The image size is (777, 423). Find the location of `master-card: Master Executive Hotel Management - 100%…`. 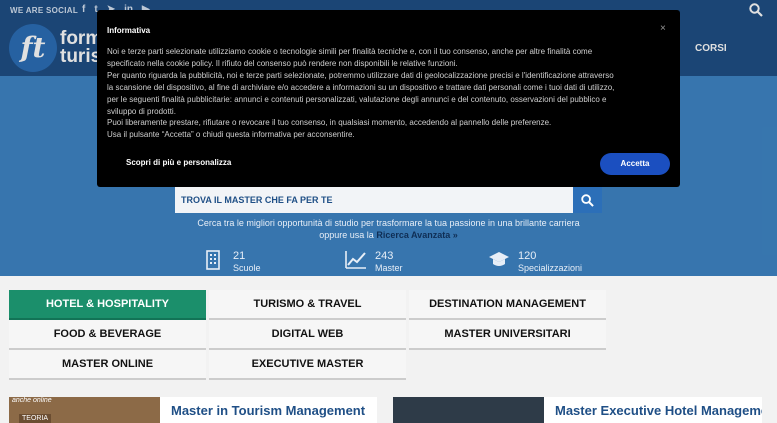

master-card: Master Executive Hotel Management - 100%… is located at coordinates (577, 410).